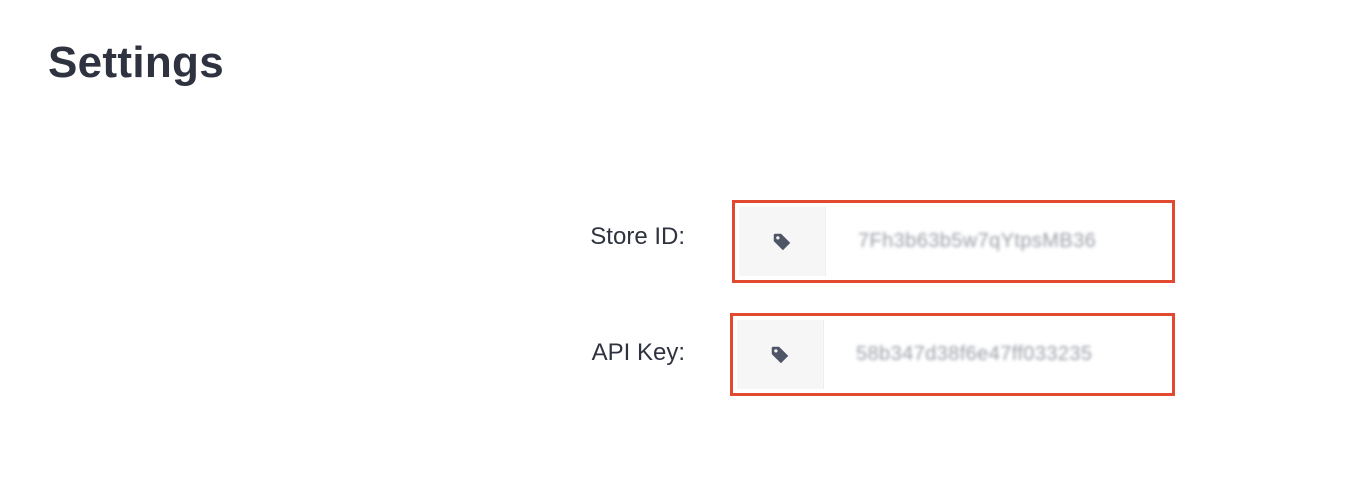 The height and width of the screenshot is (490, 1357). I want to click on store-id-input, so click(997, 241).